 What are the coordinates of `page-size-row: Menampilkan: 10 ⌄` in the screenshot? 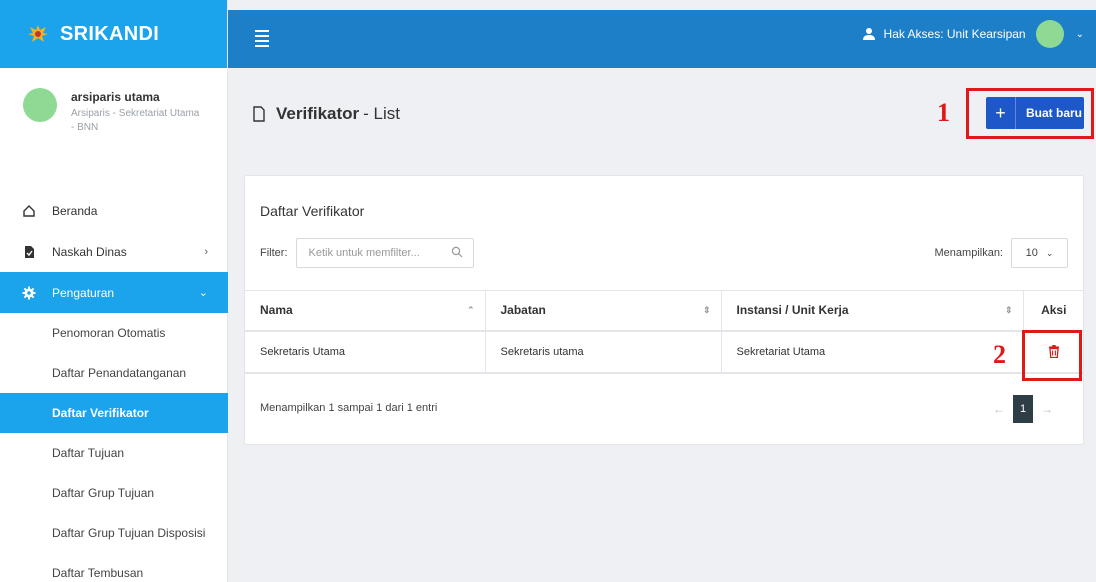 It's located at (1001, 253).